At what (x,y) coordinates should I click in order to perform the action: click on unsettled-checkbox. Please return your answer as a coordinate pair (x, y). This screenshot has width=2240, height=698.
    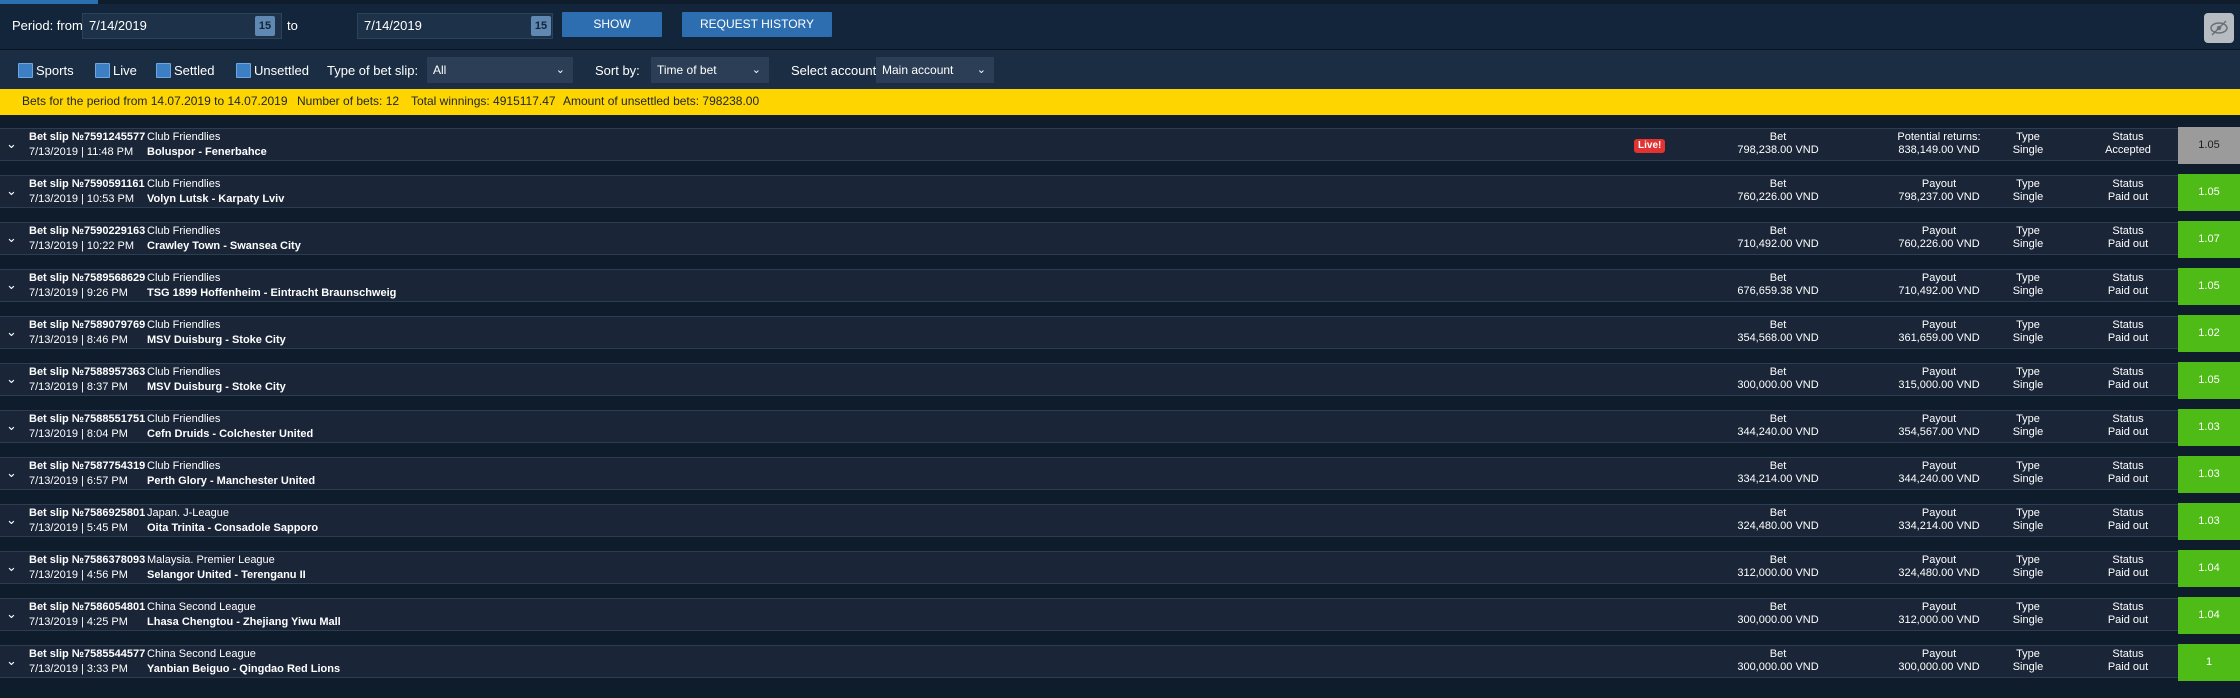
    Looking at the image, I should click on (243, 70).